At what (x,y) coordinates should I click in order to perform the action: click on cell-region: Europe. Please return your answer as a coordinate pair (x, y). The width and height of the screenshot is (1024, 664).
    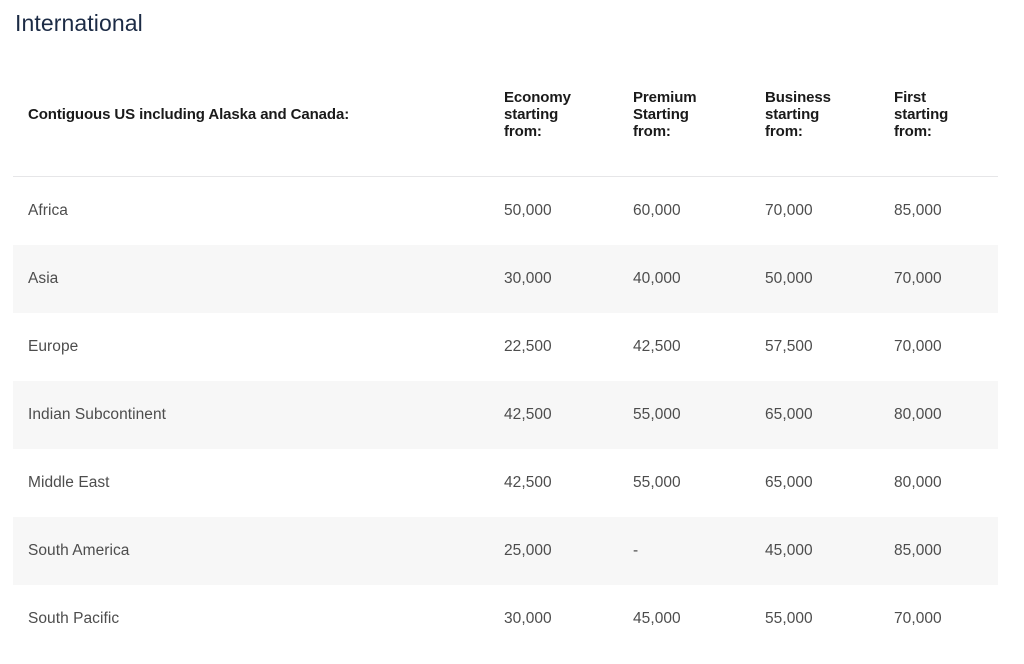
    Looking at the image, I should click on (53, 346).